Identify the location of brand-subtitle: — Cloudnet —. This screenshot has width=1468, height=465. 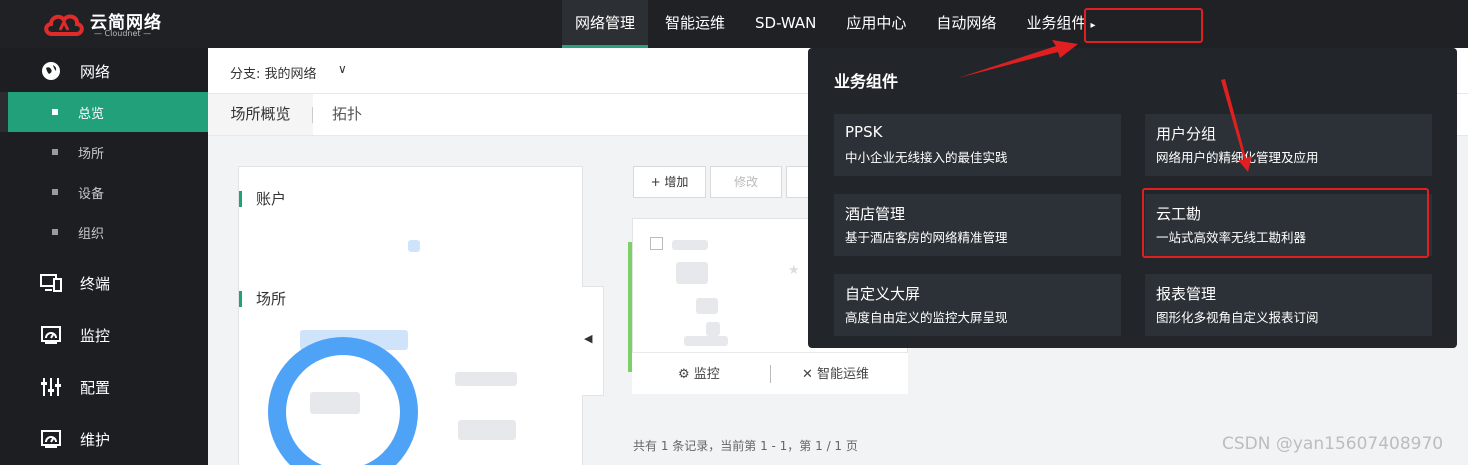
(123, 33).